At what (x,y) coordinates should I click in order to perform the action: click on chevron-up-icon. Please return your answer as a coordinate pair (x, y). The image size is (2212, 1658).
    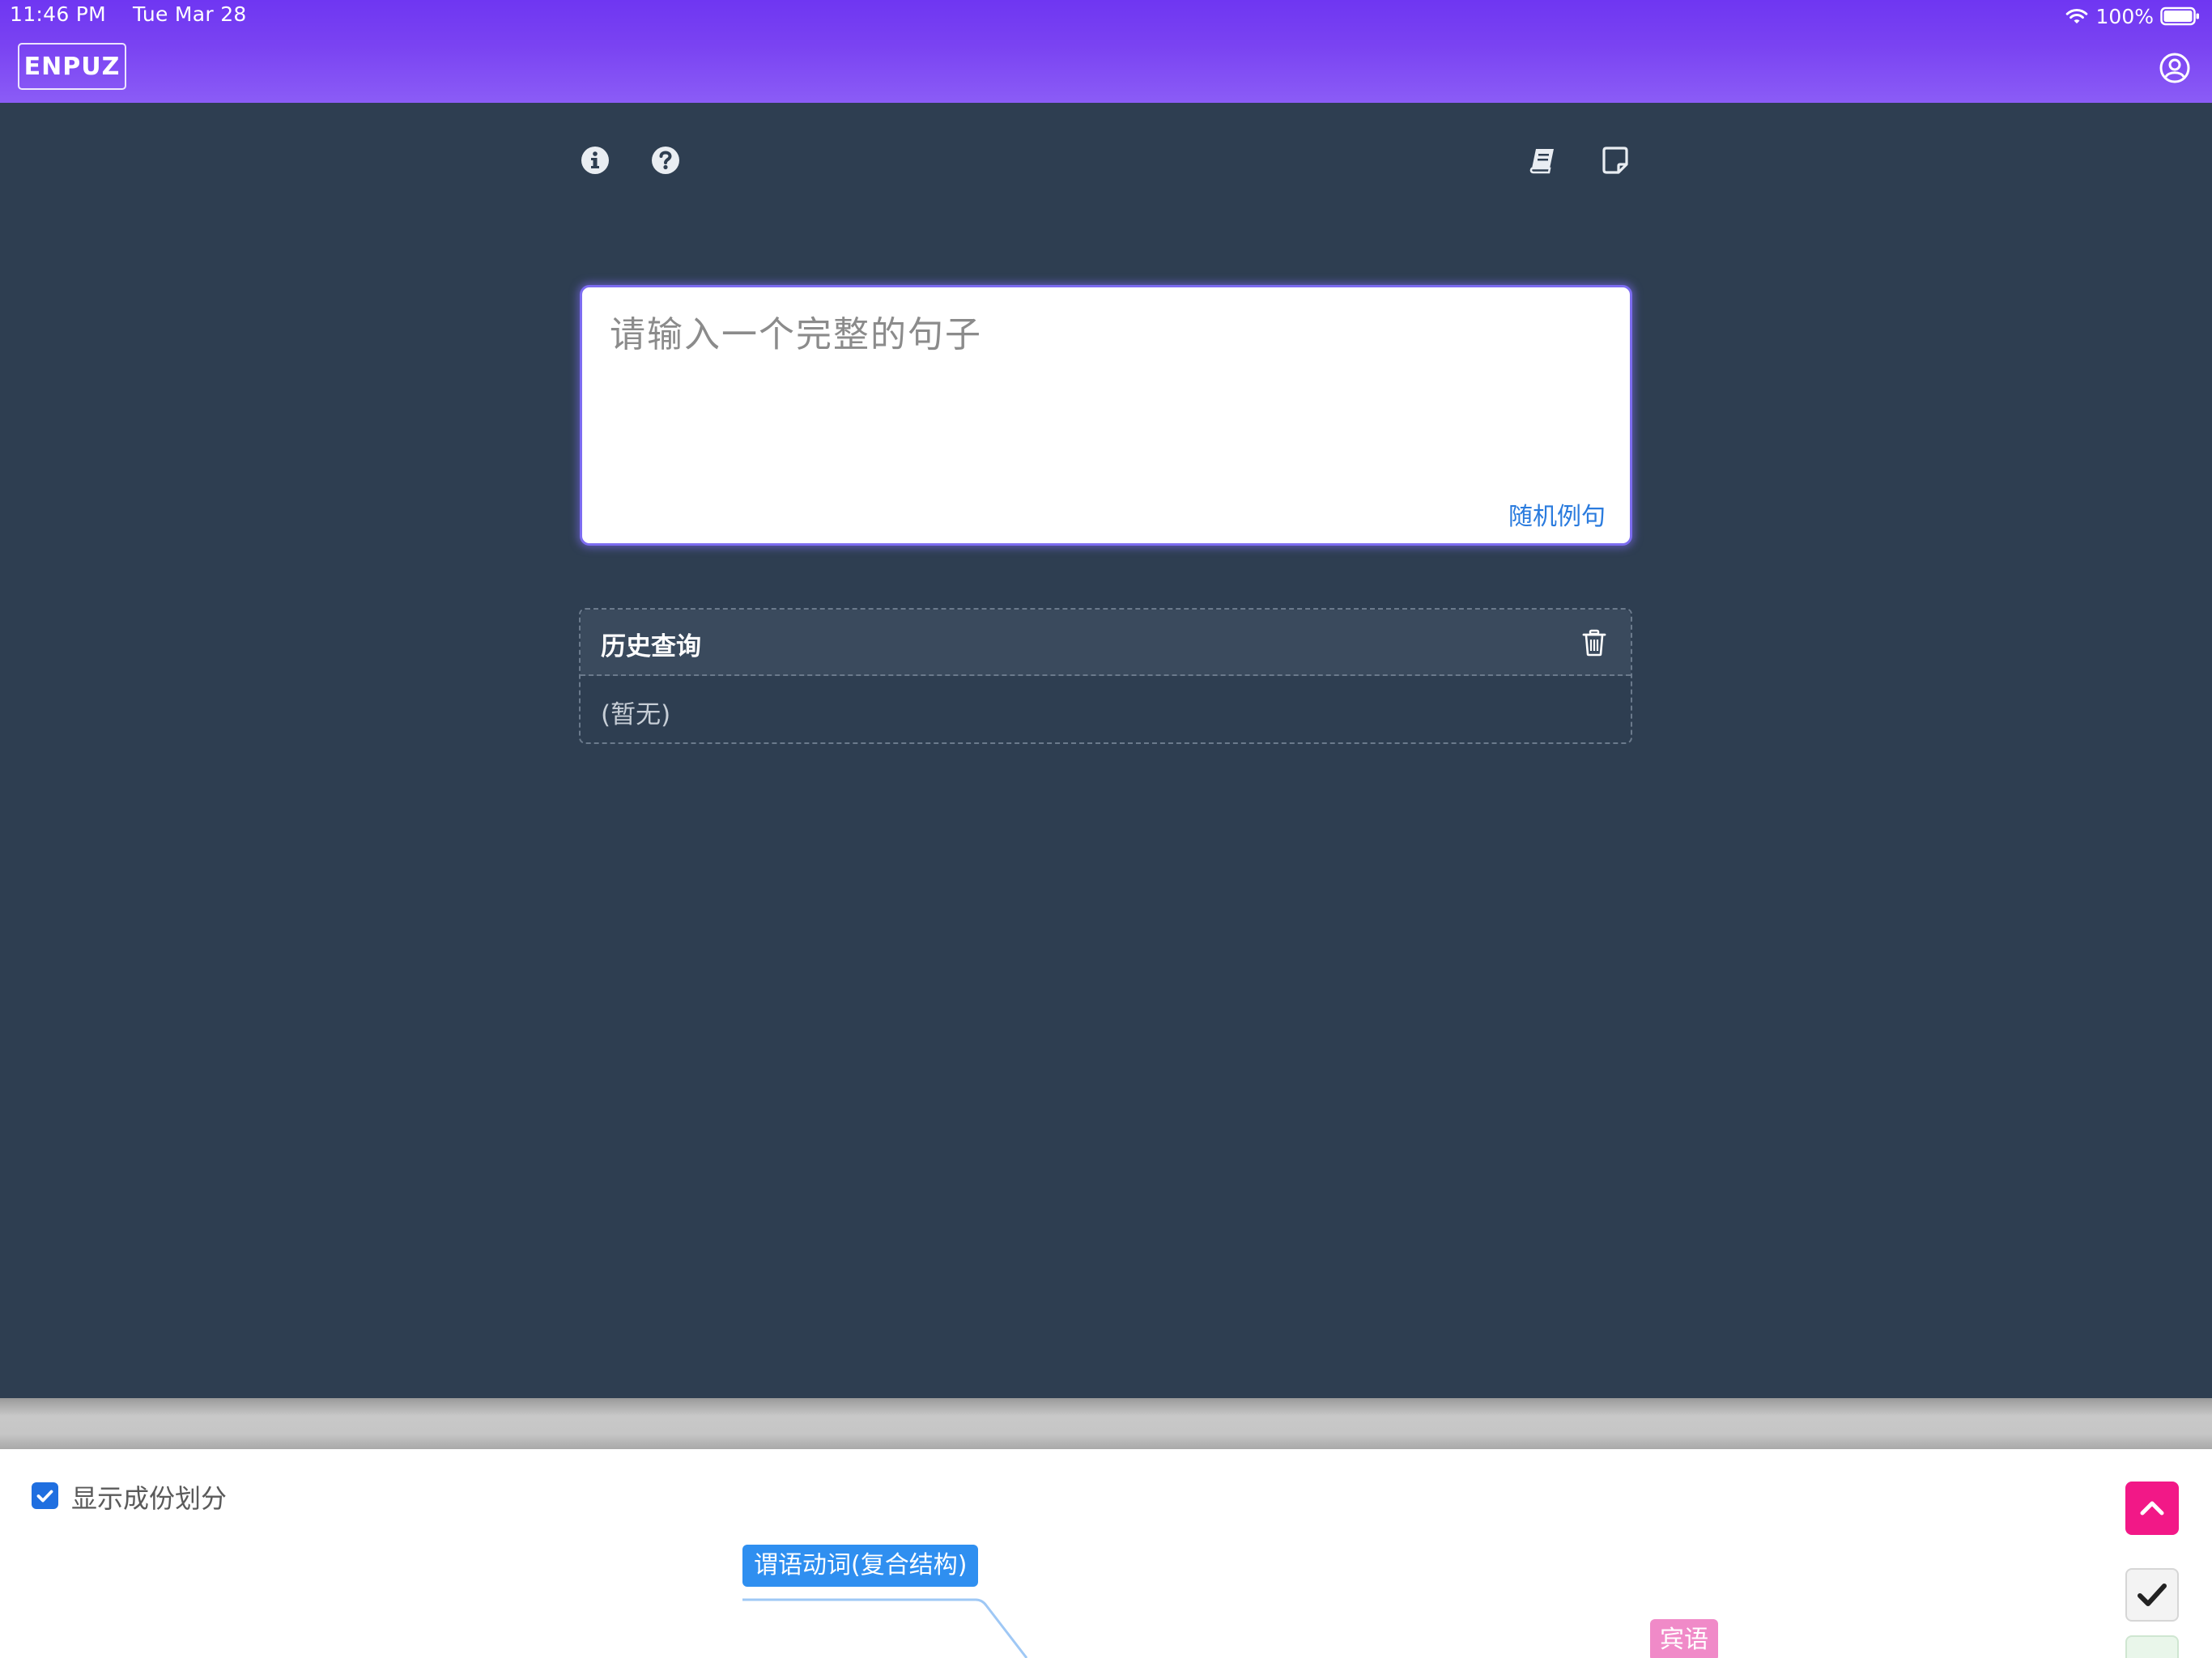
    Looking at the image, I should click on (2152, 1508).